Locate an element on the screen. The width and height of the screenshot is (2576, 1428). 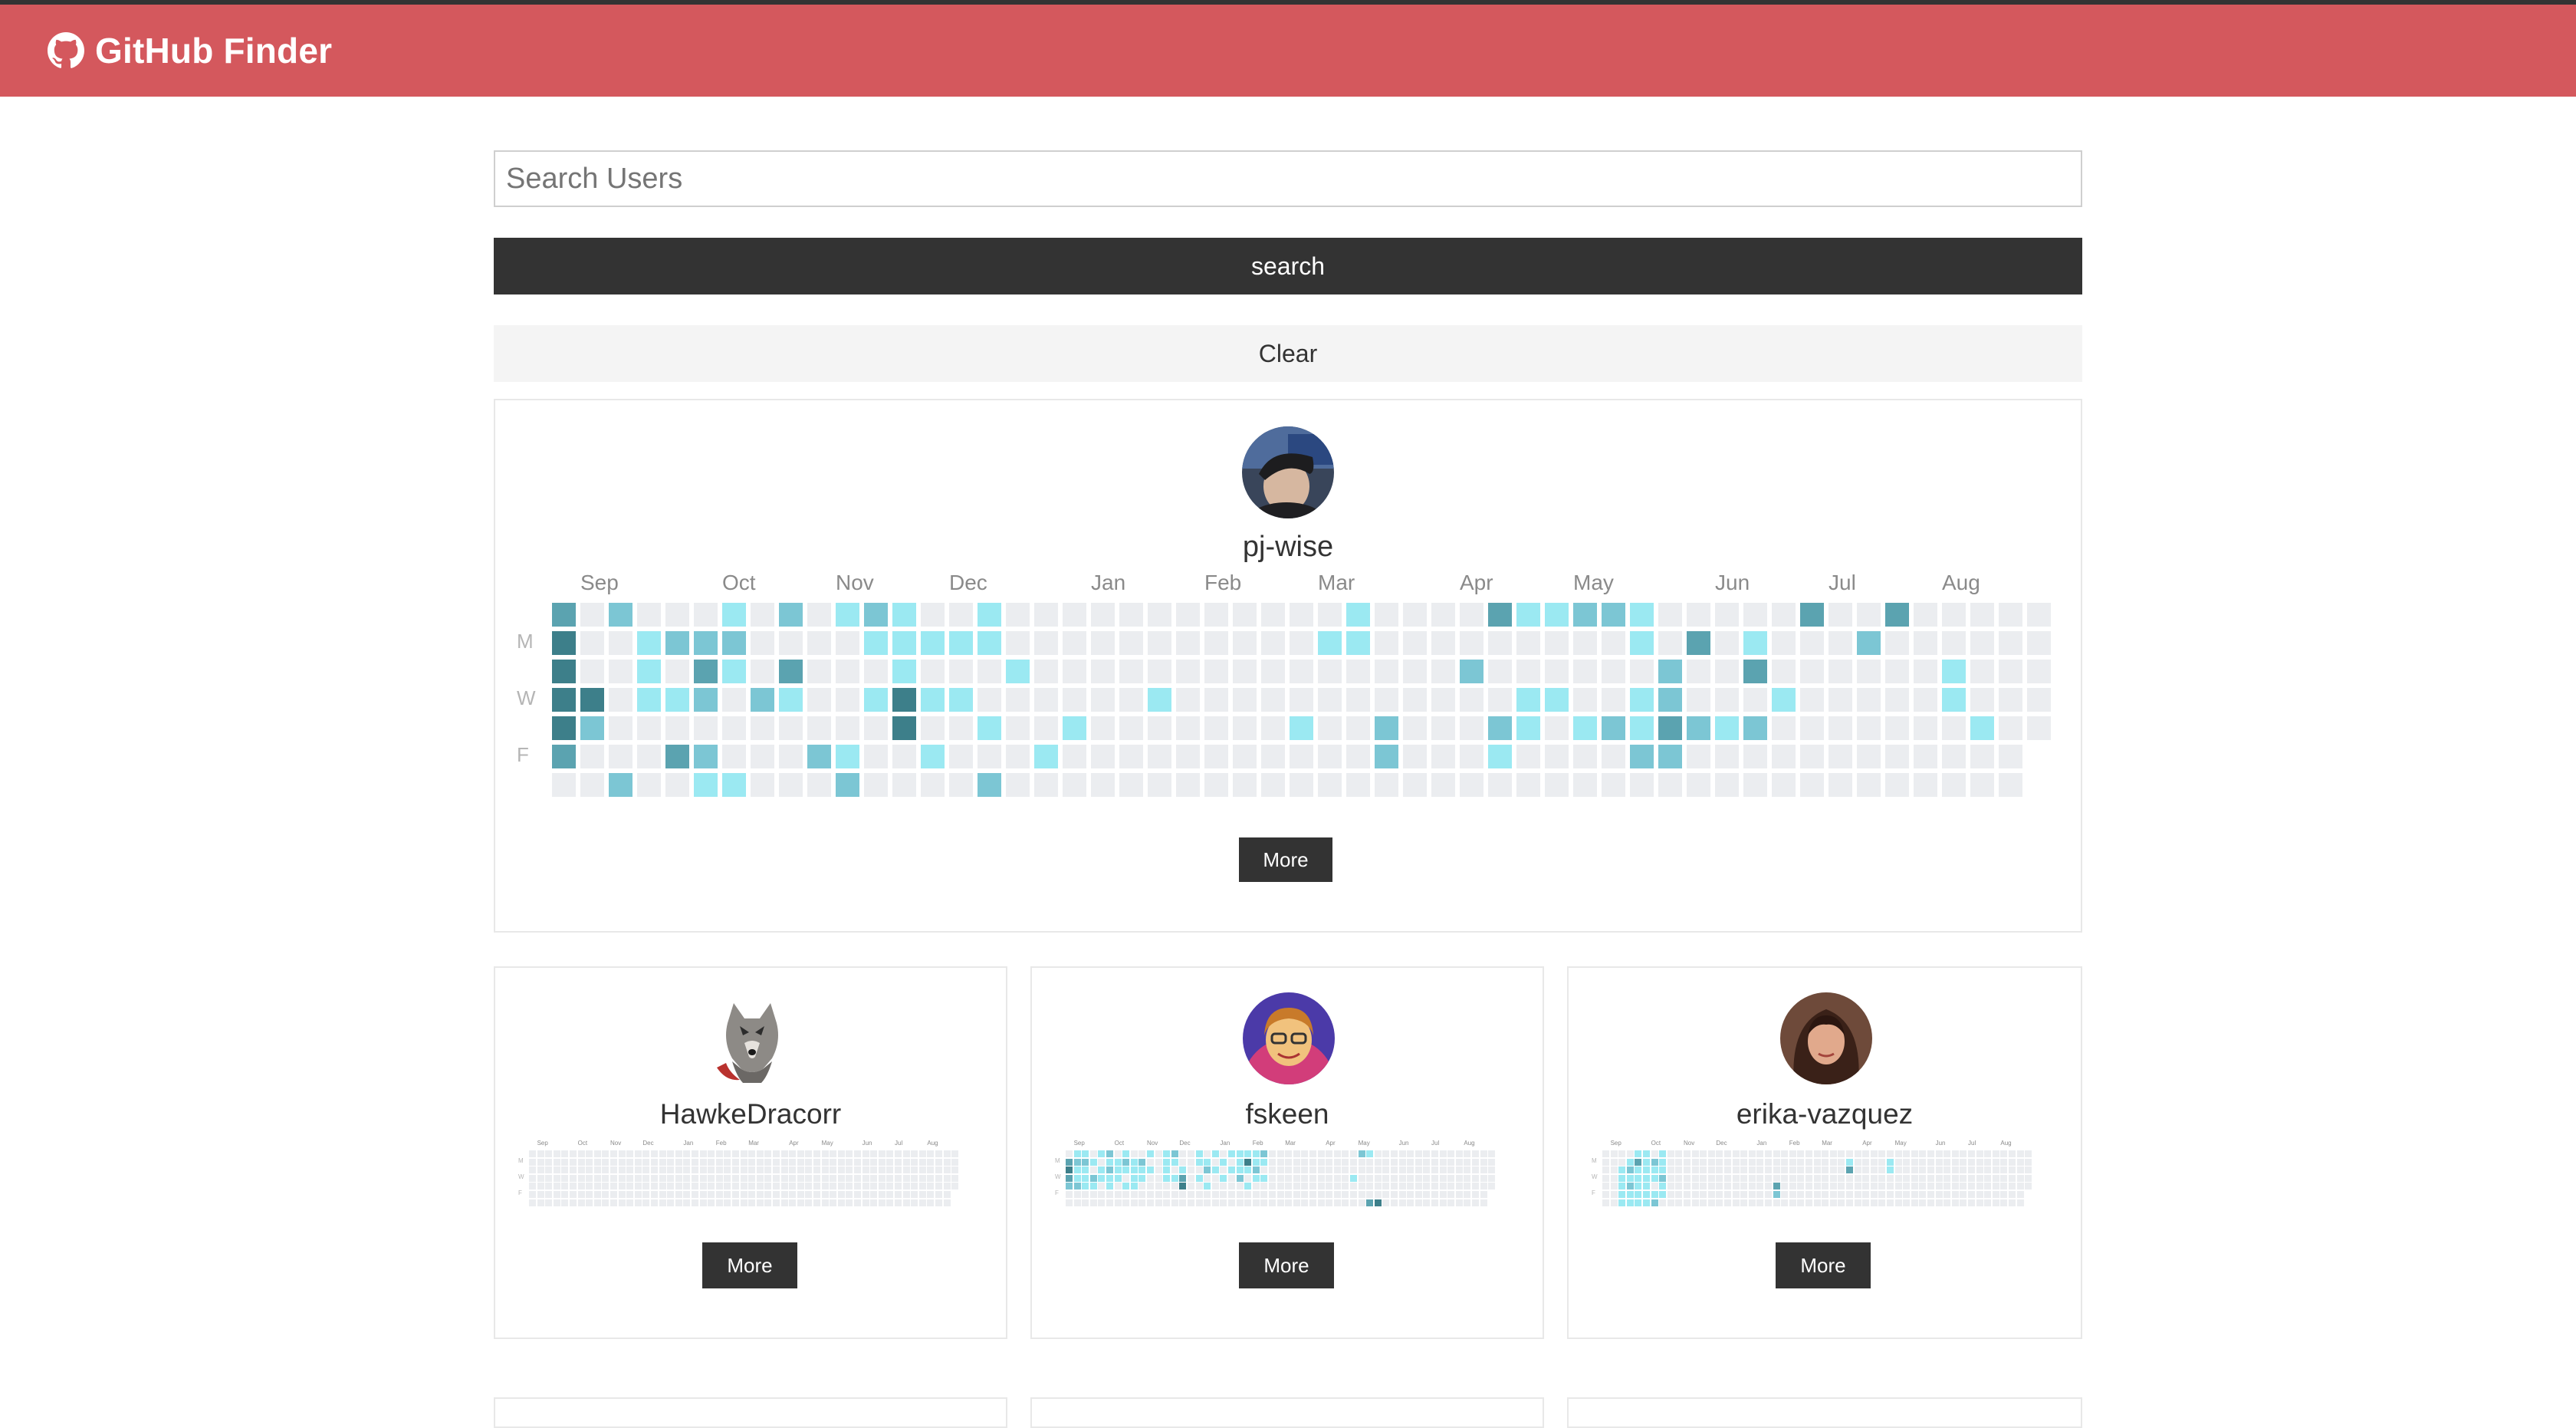
clear-button: Clear is located at coordinates (1288, 353).